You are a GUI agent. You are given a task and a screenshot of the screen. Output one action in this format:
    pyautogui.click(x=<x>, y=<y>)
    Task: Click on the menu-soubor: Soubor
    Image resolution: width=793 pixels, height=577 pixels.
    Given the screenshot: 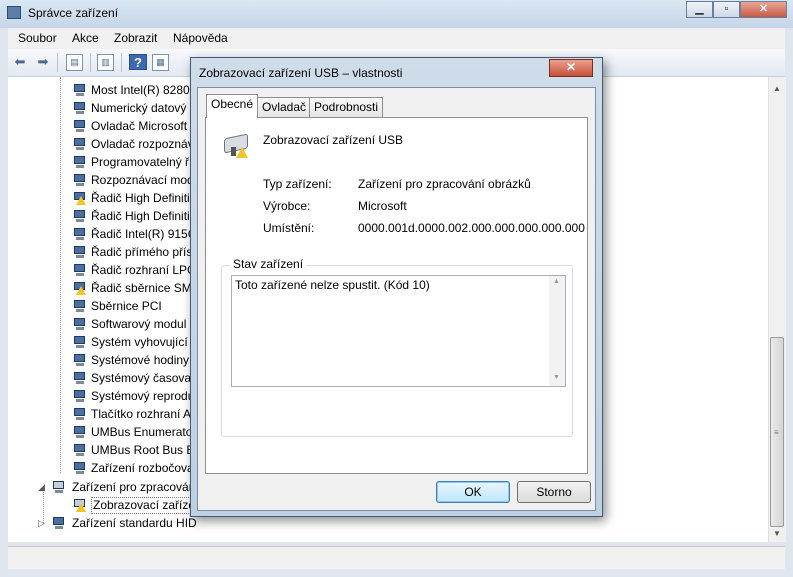 What is the action you would take?
    pyautogui.click(x=37, y=38)
    